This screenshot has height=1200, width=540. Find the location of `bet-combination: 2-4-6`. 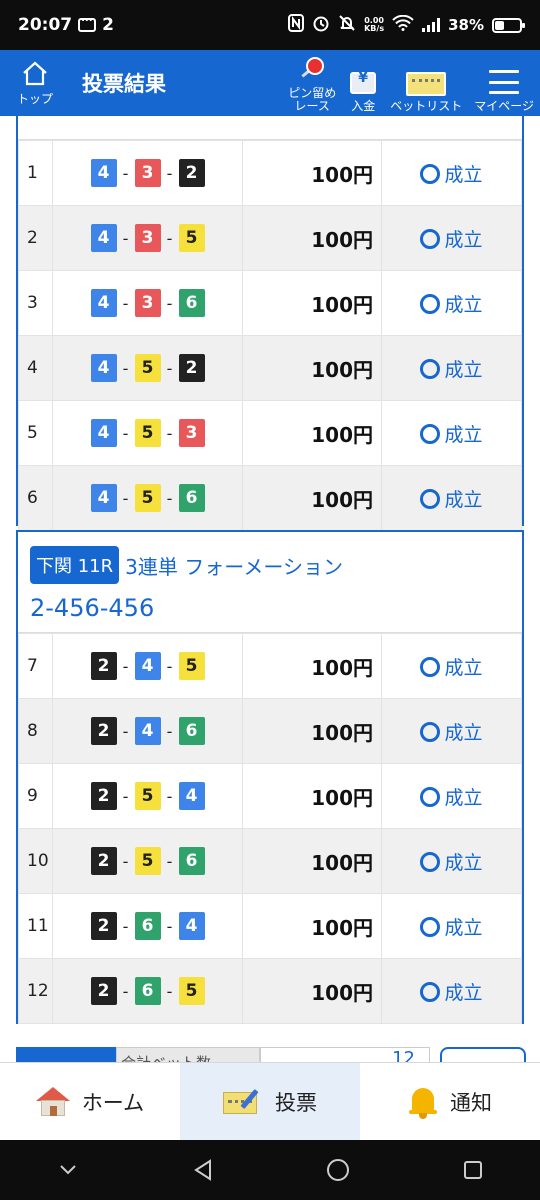

bet-combination: 2-4-6 is located at coordinates (147, 731).